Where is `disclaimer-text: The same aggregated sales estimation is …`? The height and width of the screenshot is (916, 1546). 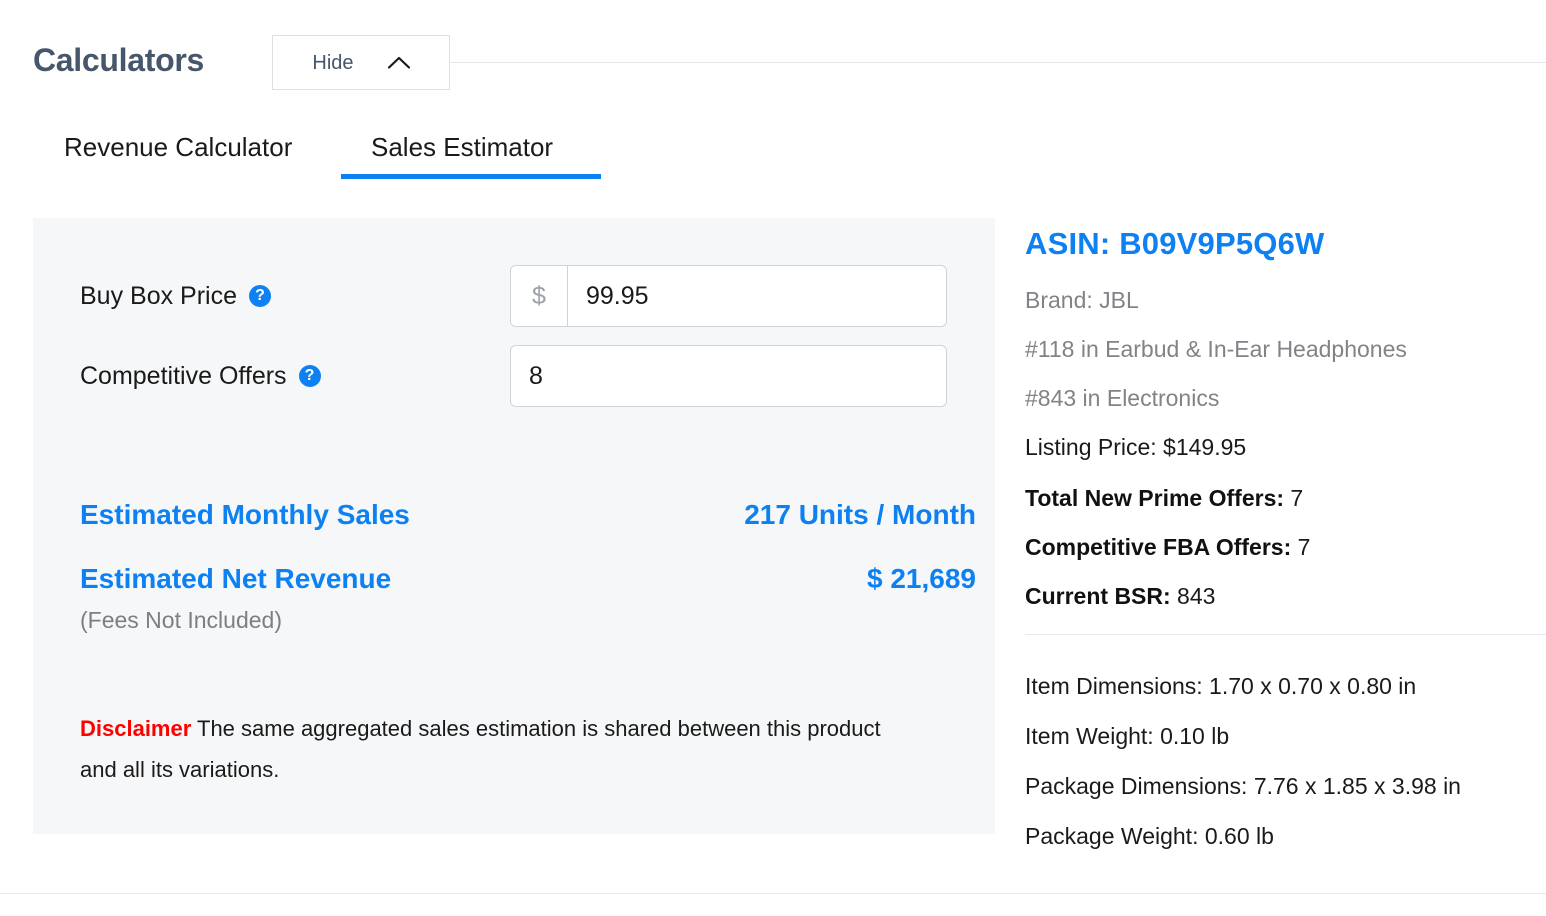 disclaimer-text: The same aggregated sales estimation is … is located at coordinates (480, 749).